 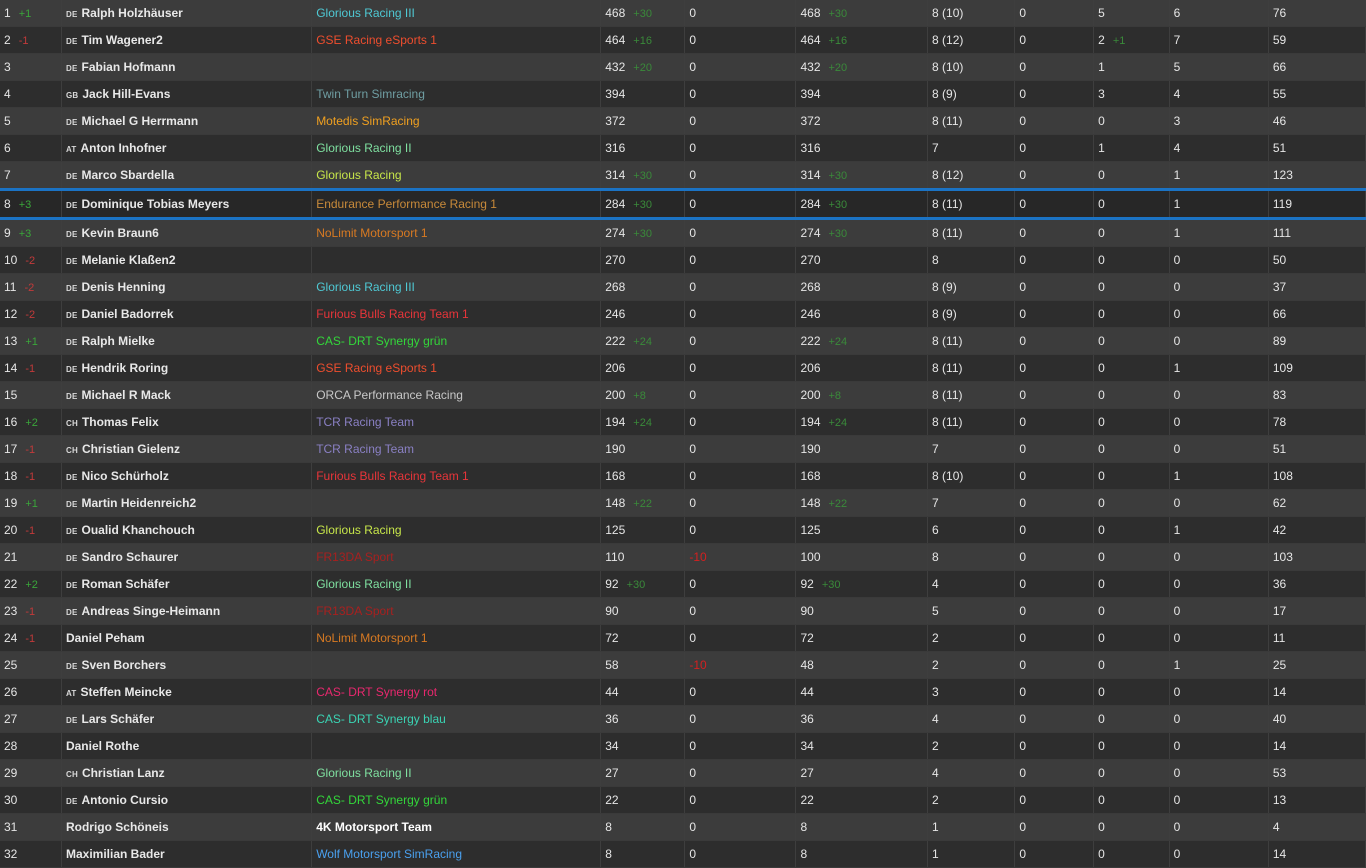 What do you see at coordinates (155, 204) in the screenshot?
I see `driver-name: Dominique Tobias Meyers` at bounding box center [155, 204].